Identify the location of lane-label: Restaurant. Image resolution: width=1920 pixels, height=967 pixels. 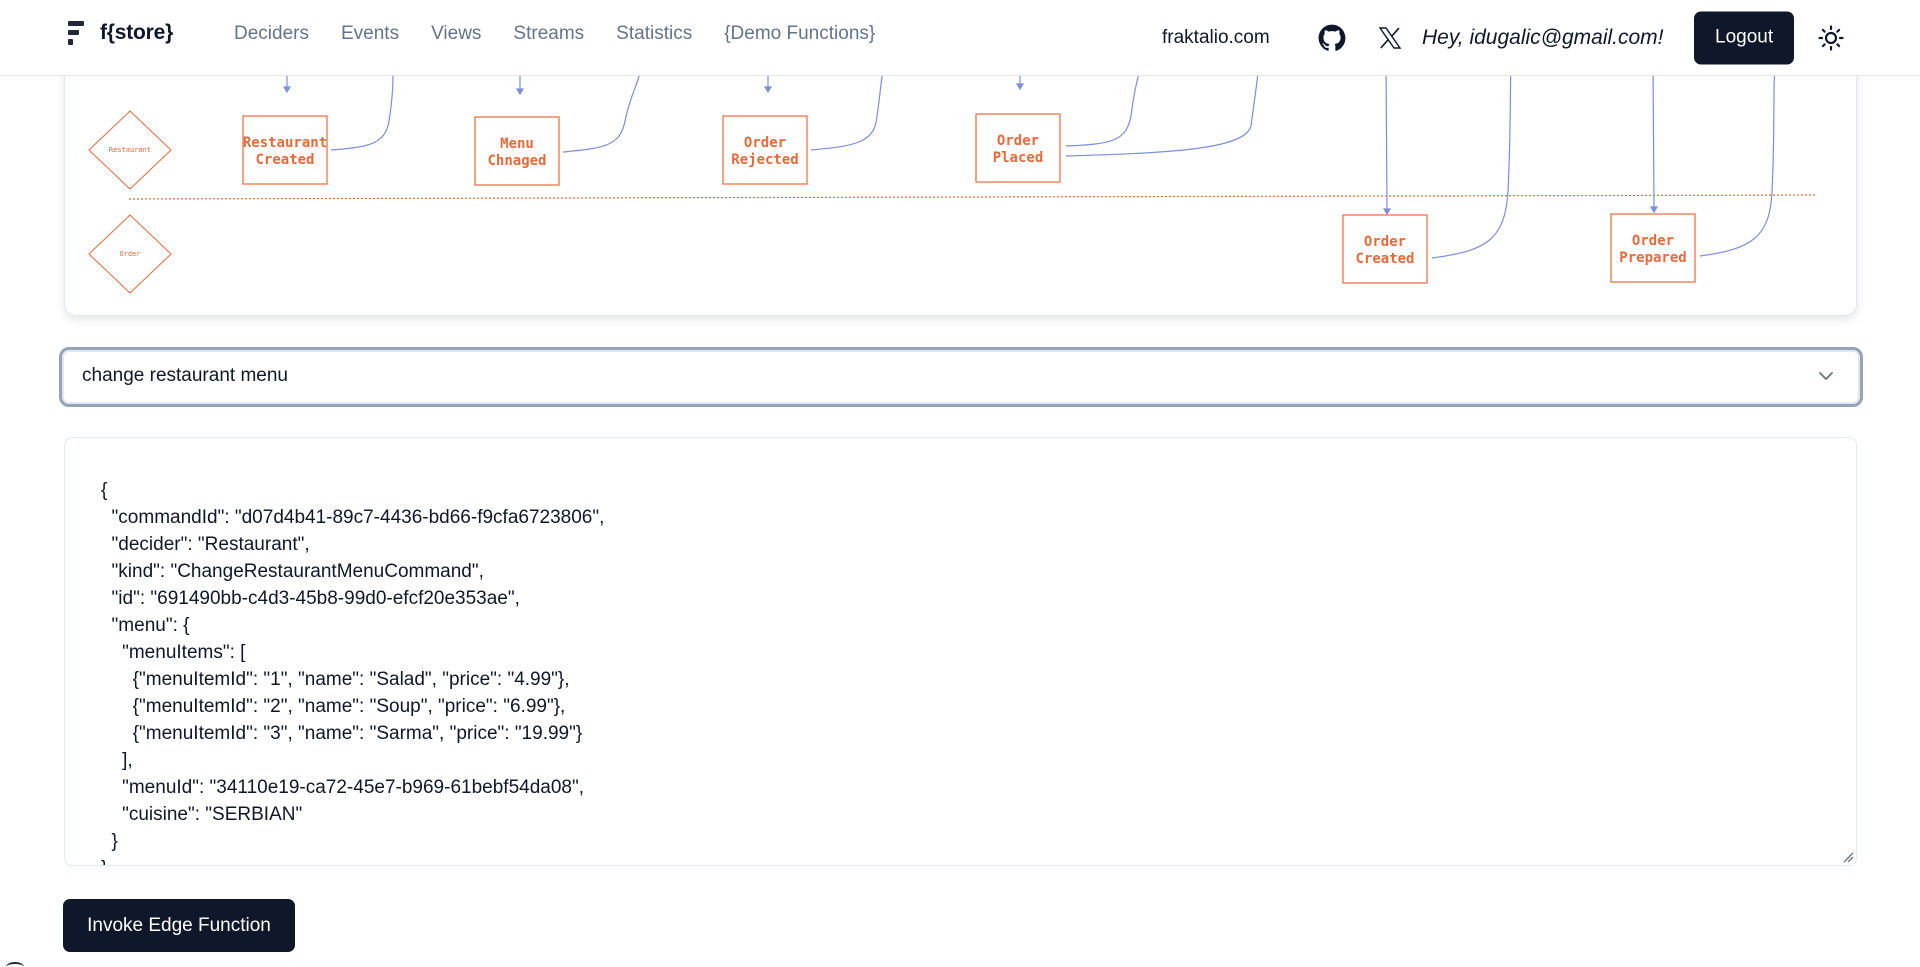
(130, 150).